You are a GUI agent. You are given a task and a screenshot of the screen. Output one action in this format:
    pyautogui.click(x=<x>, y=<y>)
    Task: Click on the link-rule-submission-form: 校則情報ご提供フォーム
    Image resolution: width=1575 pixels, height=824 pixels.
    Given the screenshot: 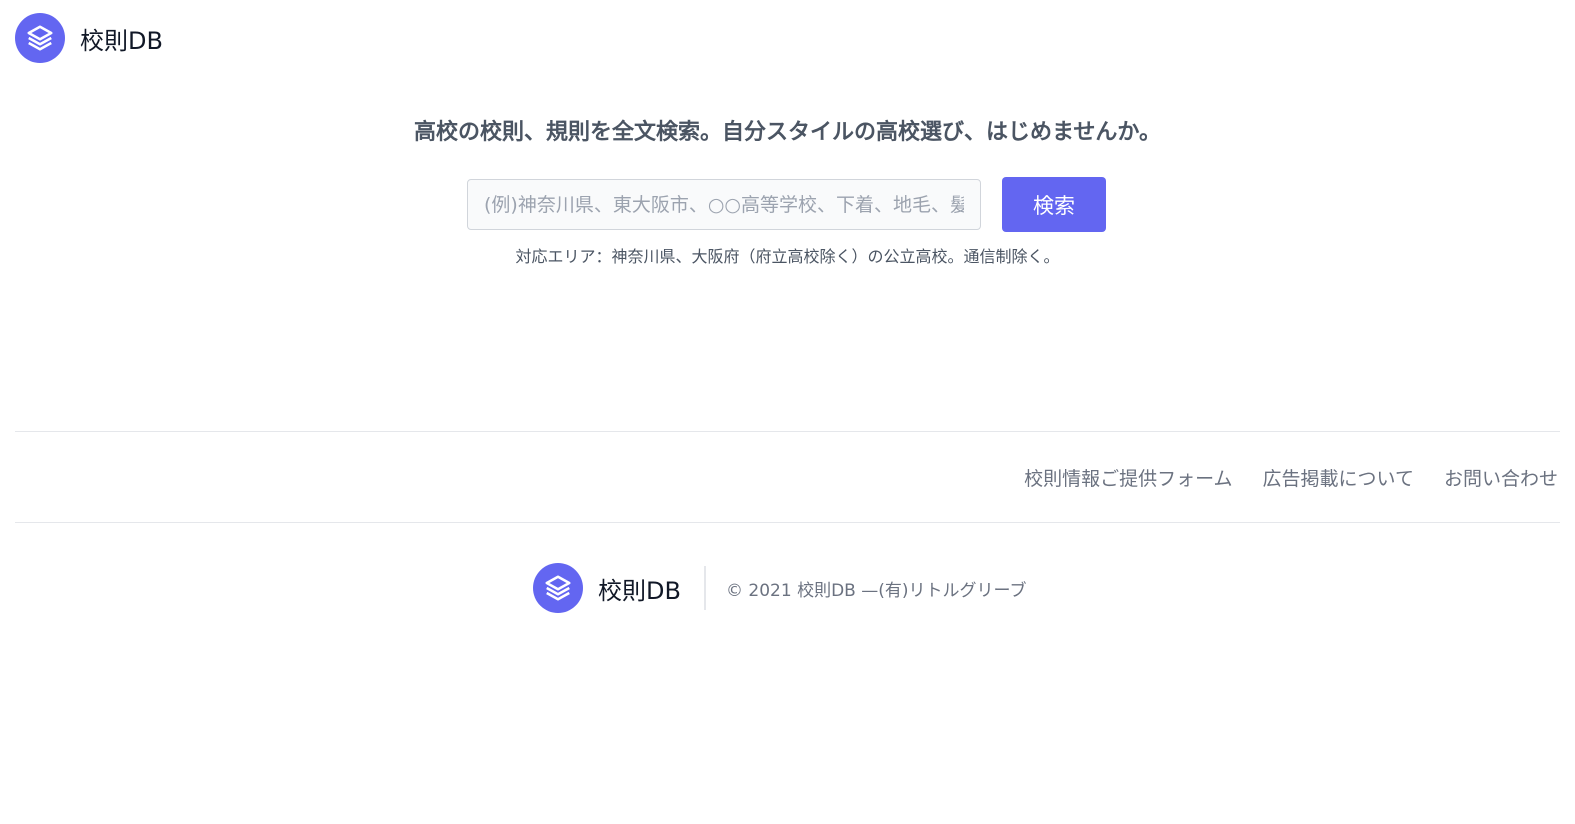 What is the action you would take?
    pyautogui.click(x=1128, y=477)
    